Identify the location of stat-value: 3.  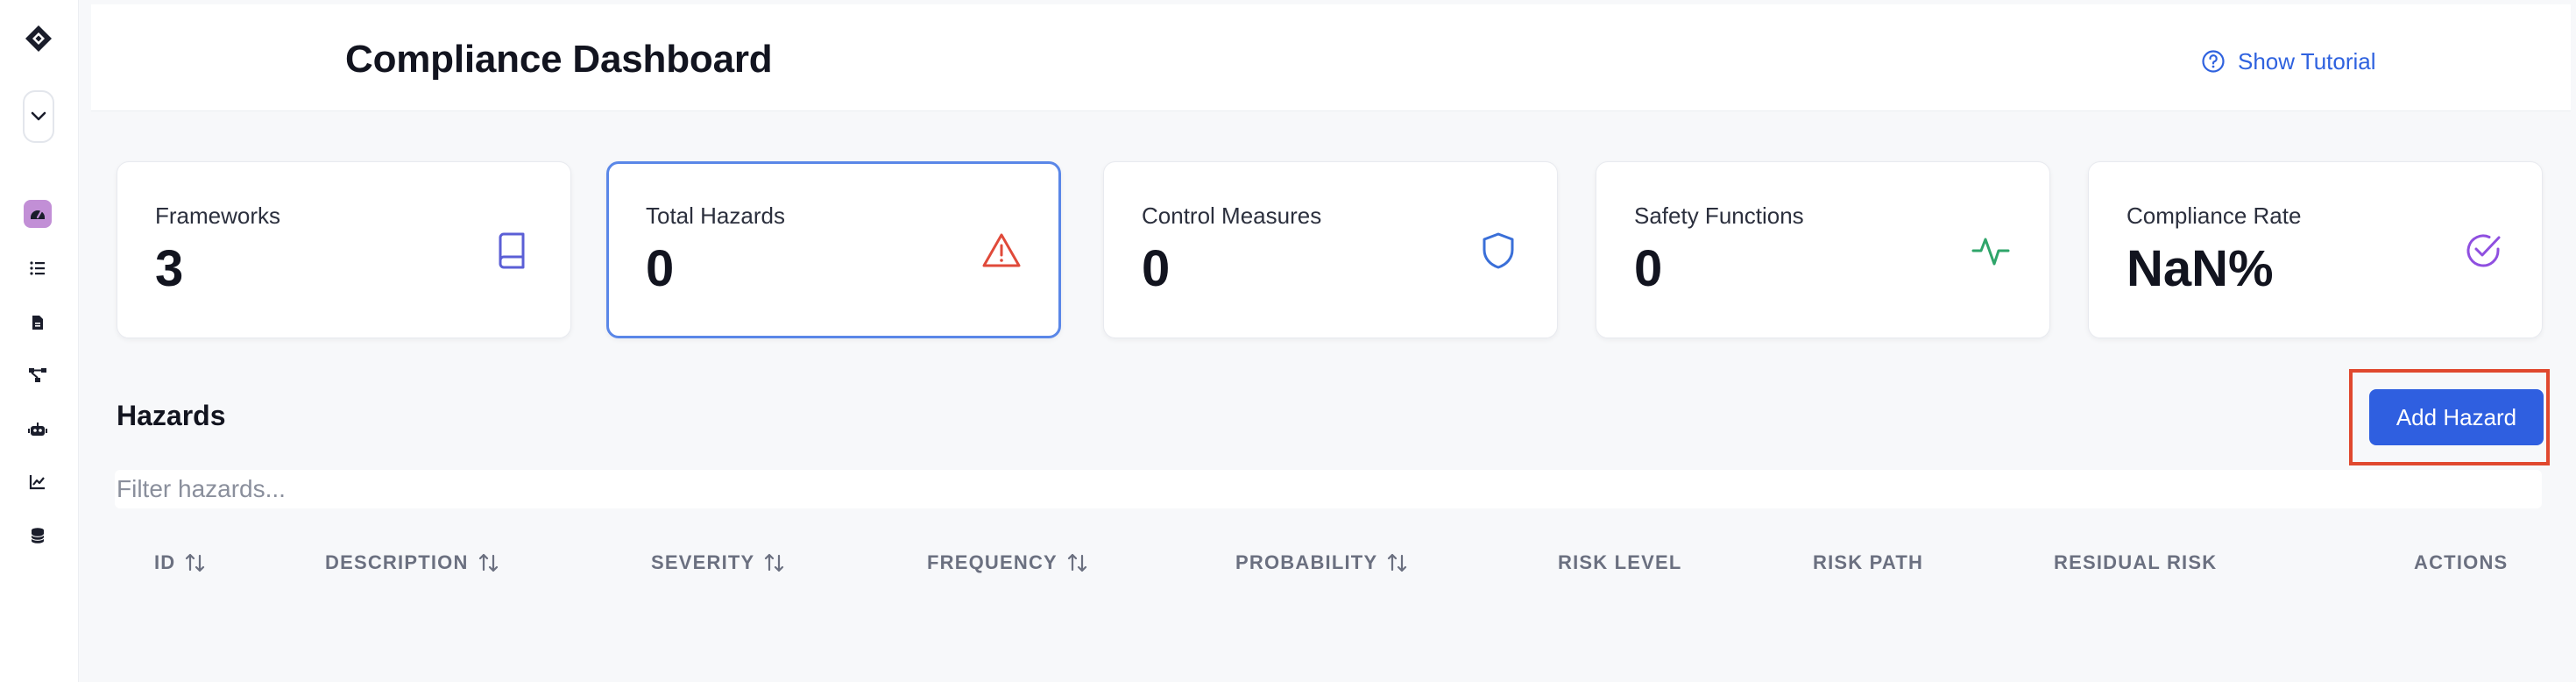
(169, 268).